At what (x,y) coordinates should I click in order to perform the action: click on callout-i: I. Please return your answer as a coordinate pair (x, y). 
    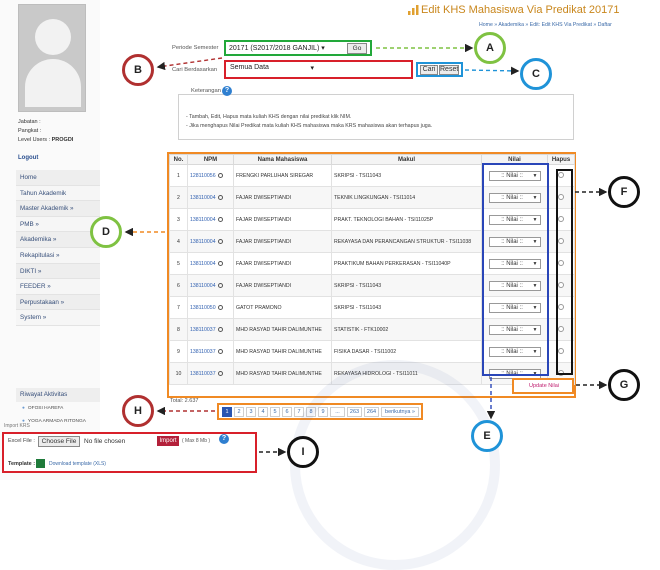
    Looking at the image, I should click on (303, 452).